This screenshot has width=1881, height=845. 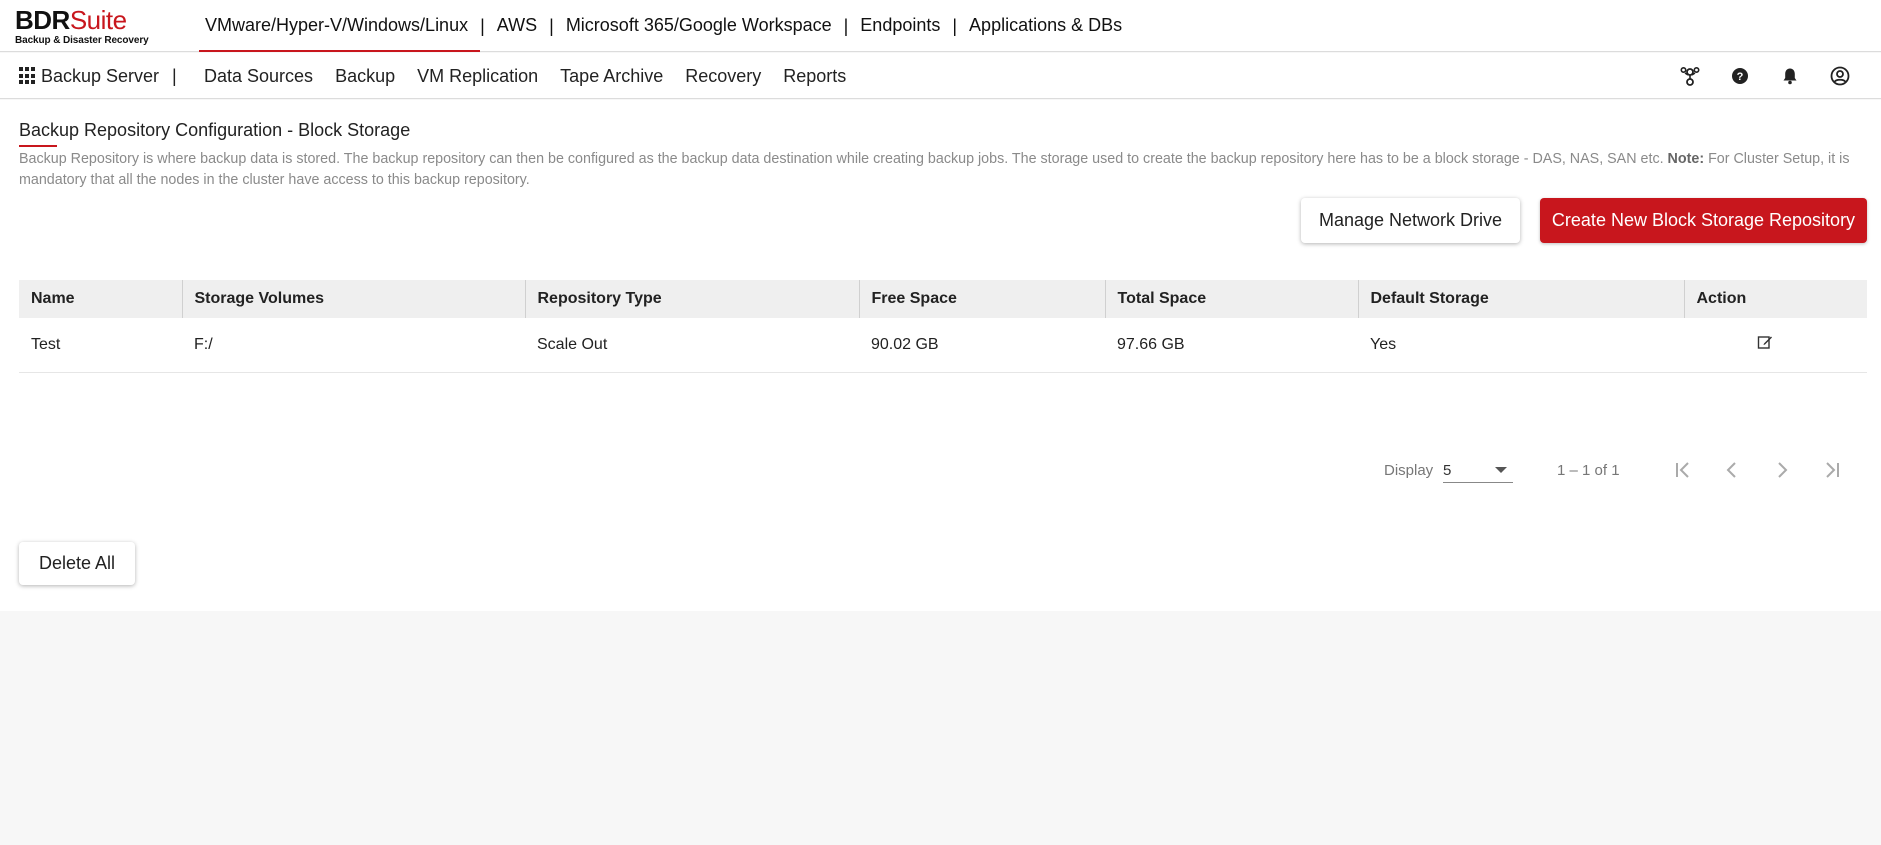 What do you see at coordinates (1521, 345) in the screenshot?
I see `cell-default-storage: Yes` at bounding box center [1521, 345].